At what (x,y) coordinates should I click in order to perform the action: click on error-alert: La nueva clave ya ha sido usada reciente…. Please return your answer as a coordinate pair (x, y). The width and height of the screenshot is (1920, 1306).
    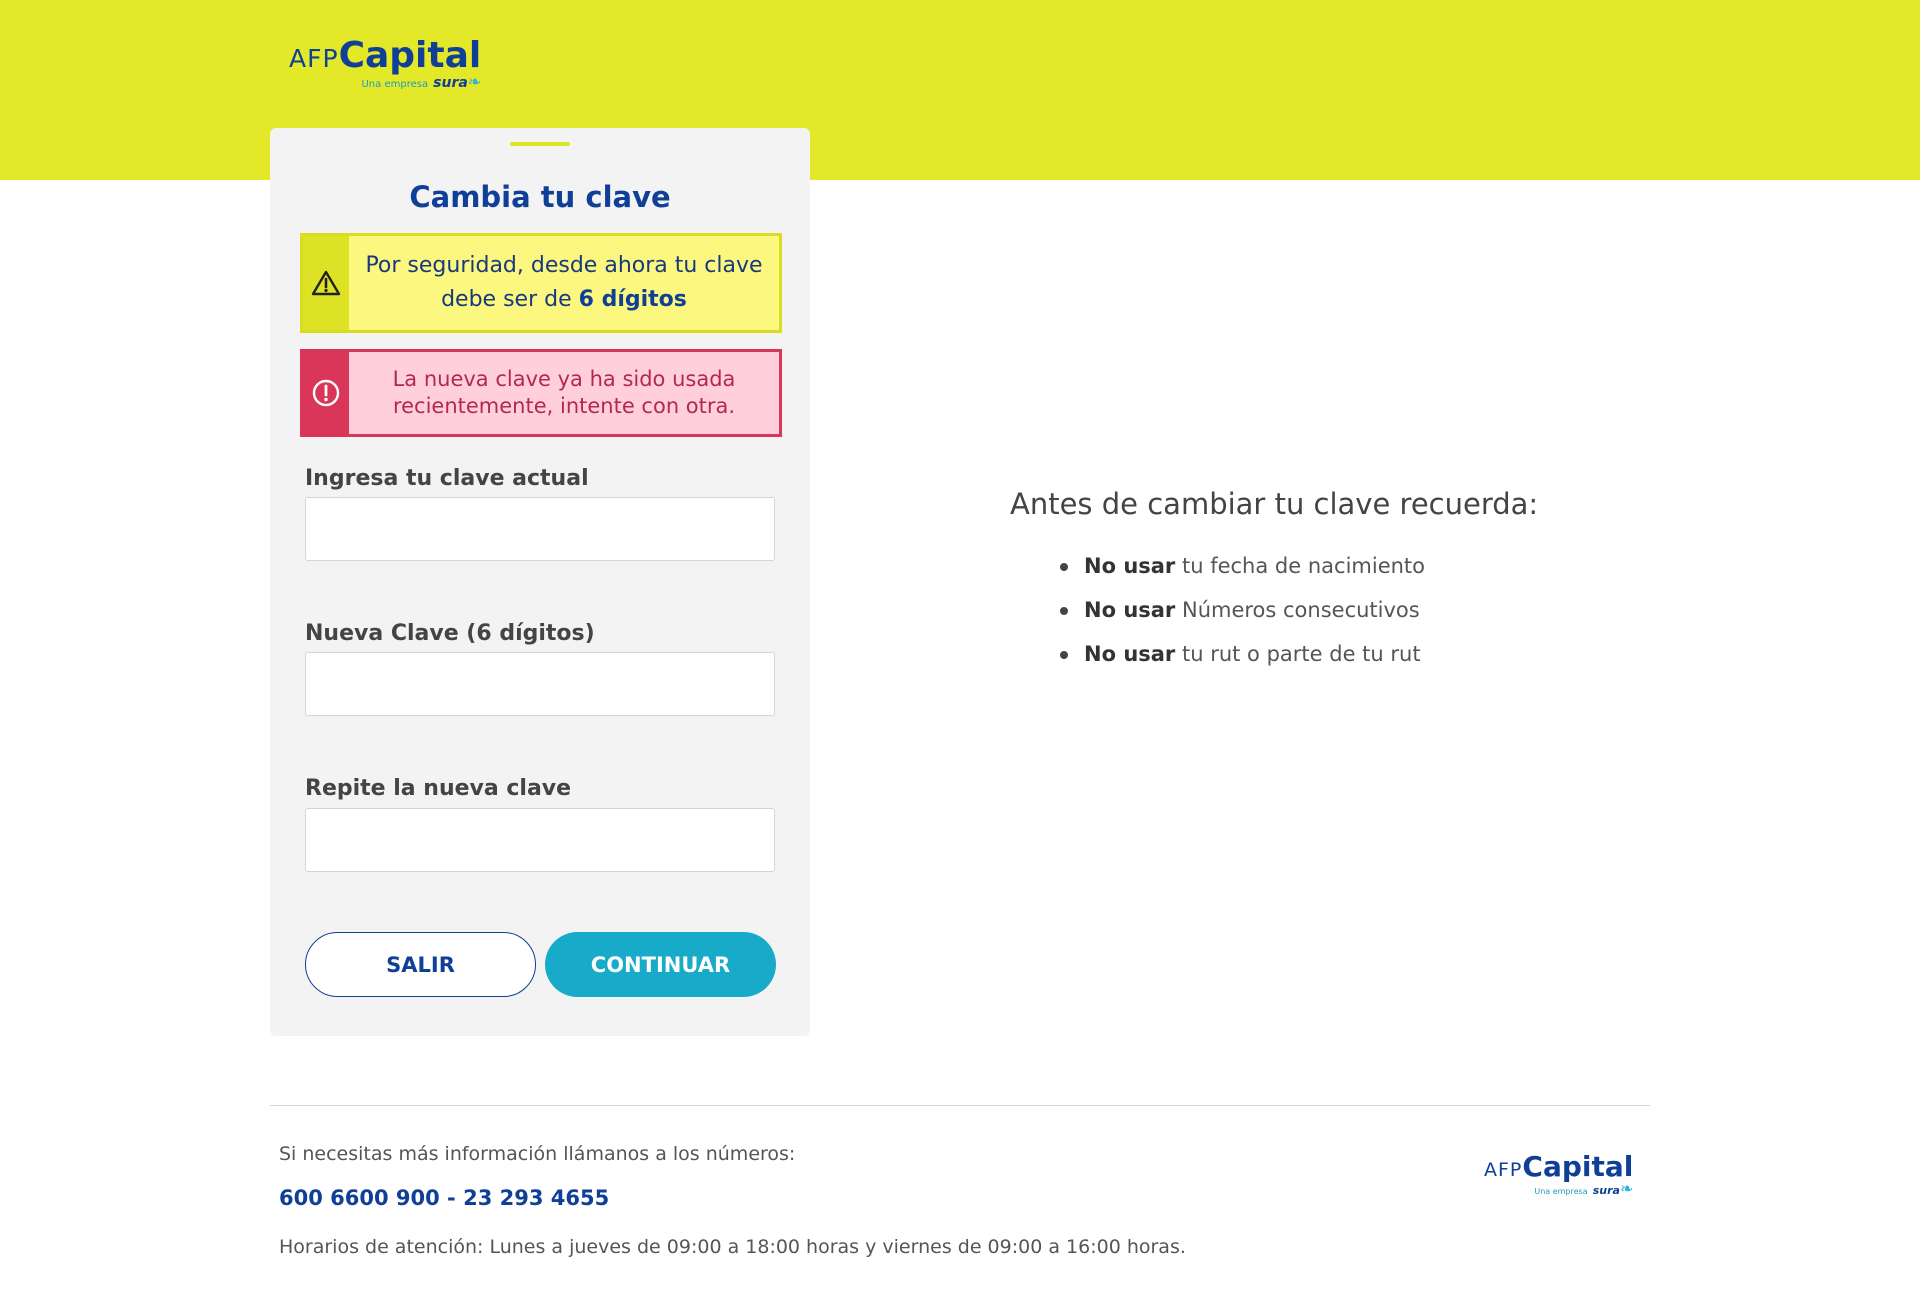
    Looking at the image, I should click on (541, 393).